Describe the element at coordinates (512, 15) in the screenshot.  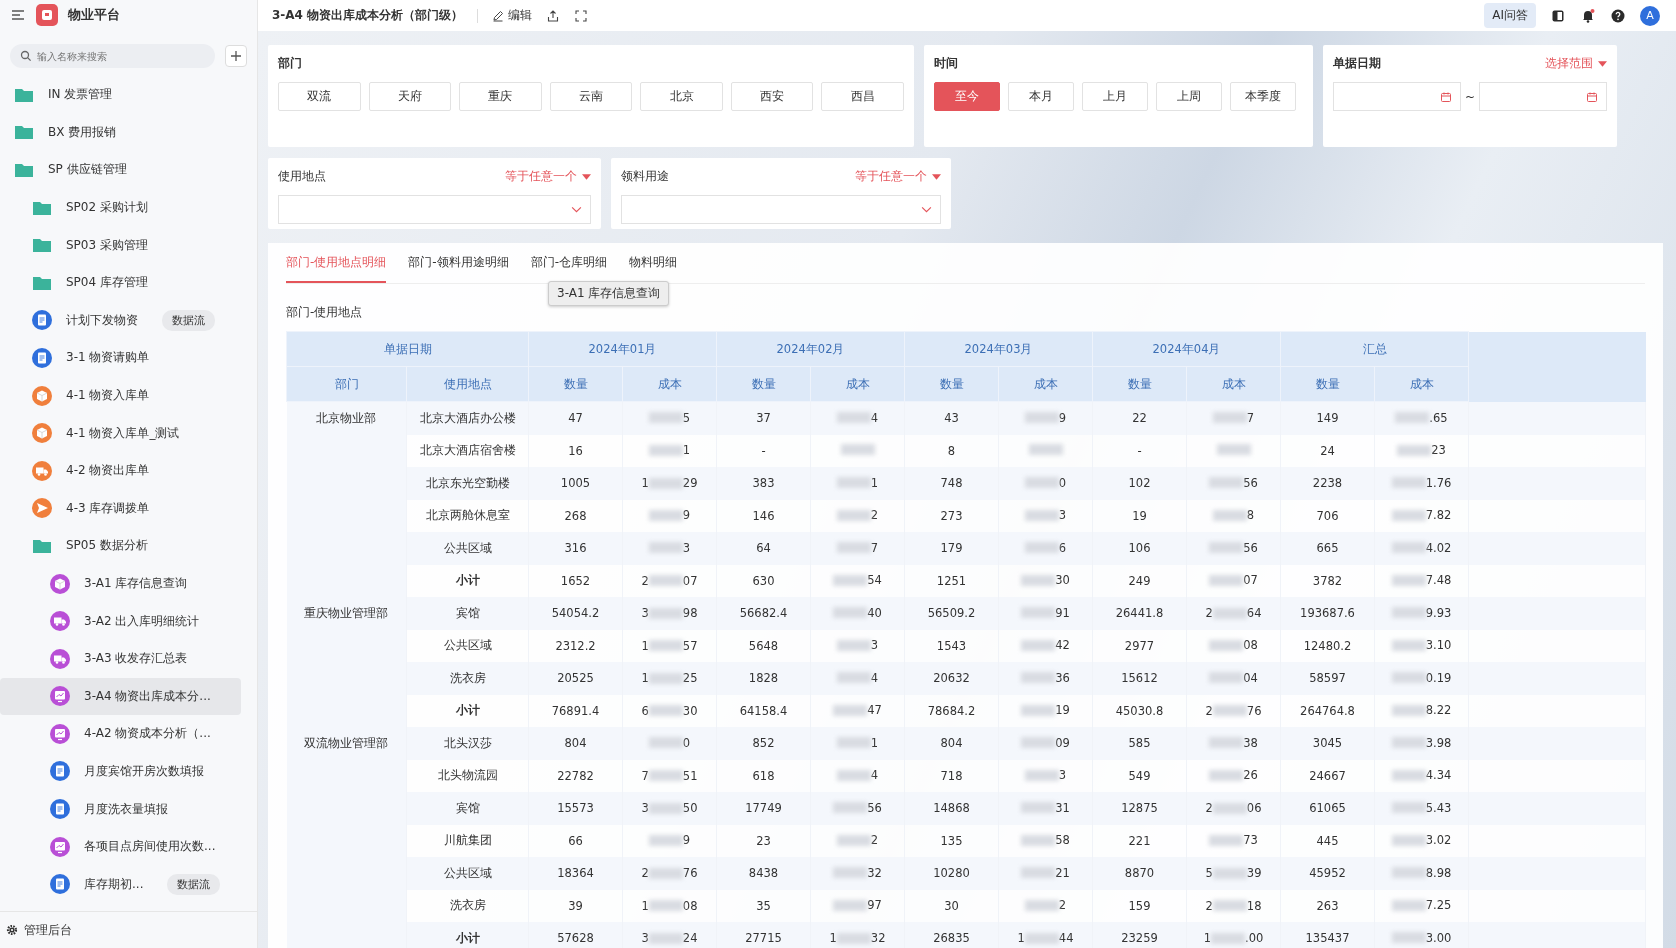
I see `edit-button: 编辑` at that location.